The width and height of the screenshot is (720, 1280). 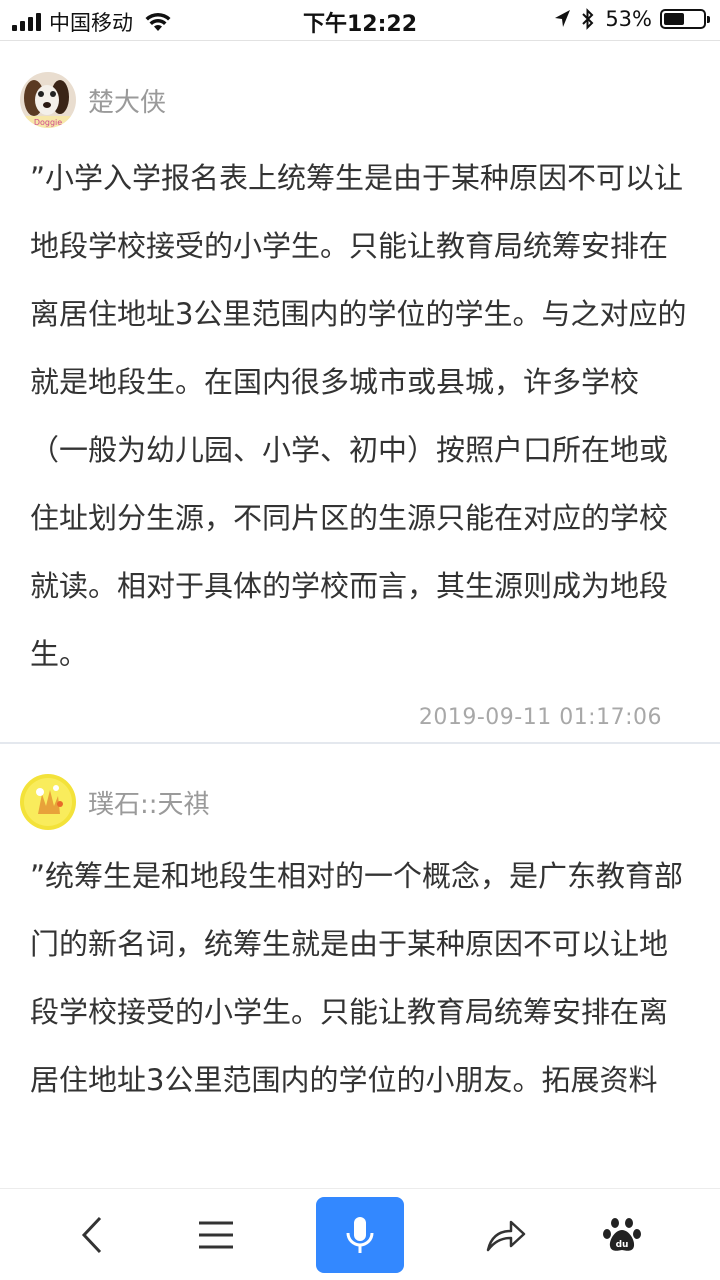 What do you see at coordinates (149, 802) in the screenshot?
I see `username: 璞石::天祺` at bounding box center [149, 802].